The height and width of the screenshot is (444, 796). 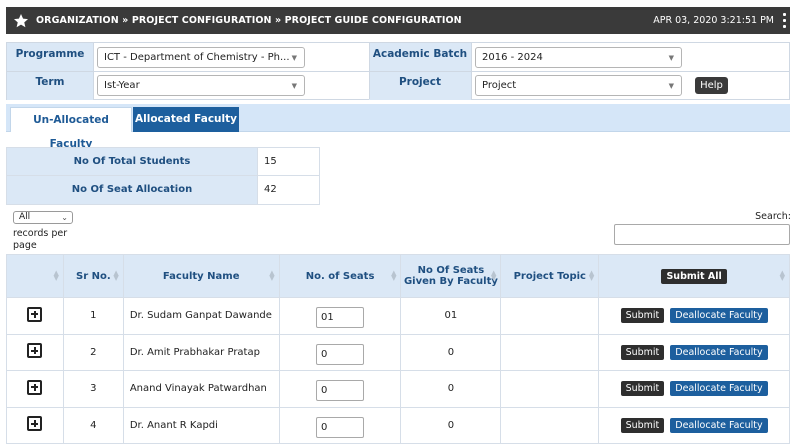 I want to click on help-button: Help, so click(x=711, y=85).